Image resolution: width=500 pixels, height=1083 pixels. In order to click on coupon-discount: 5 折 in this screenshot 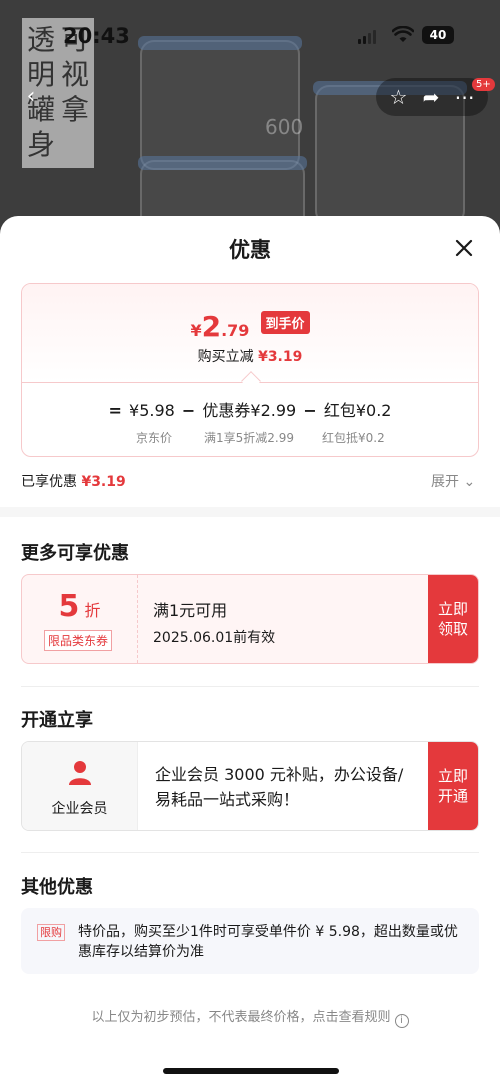, I will do `click(79, 606)`.